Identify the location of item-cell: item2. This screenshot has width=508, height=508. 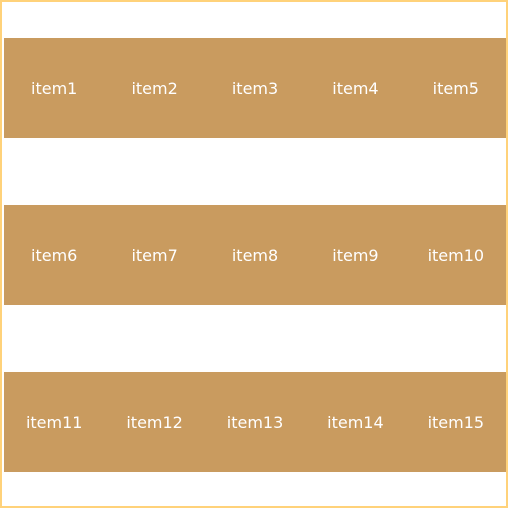
(154, 88).